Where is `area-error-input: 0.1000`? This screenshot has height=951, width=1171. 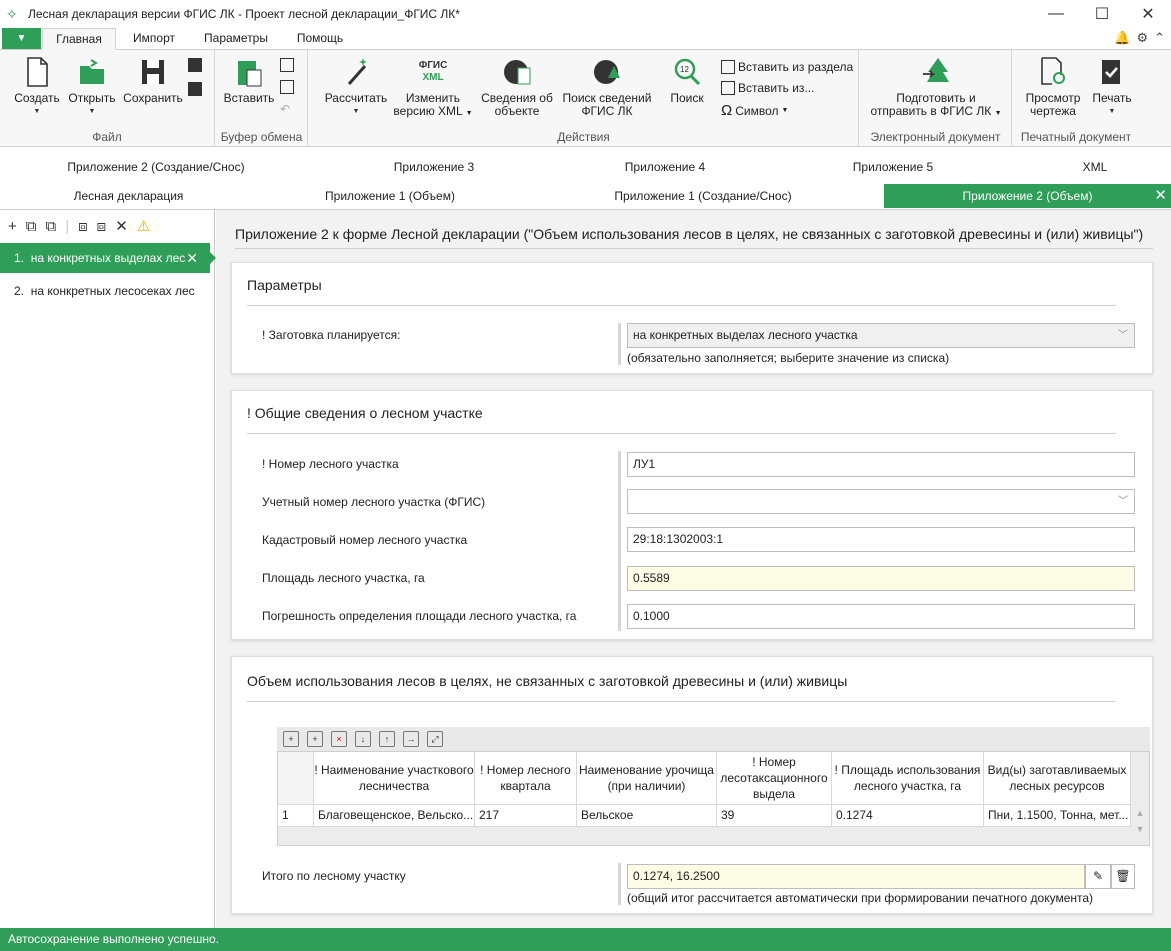
area-error-input: 0.1000 is located at coordinates (881, 616).